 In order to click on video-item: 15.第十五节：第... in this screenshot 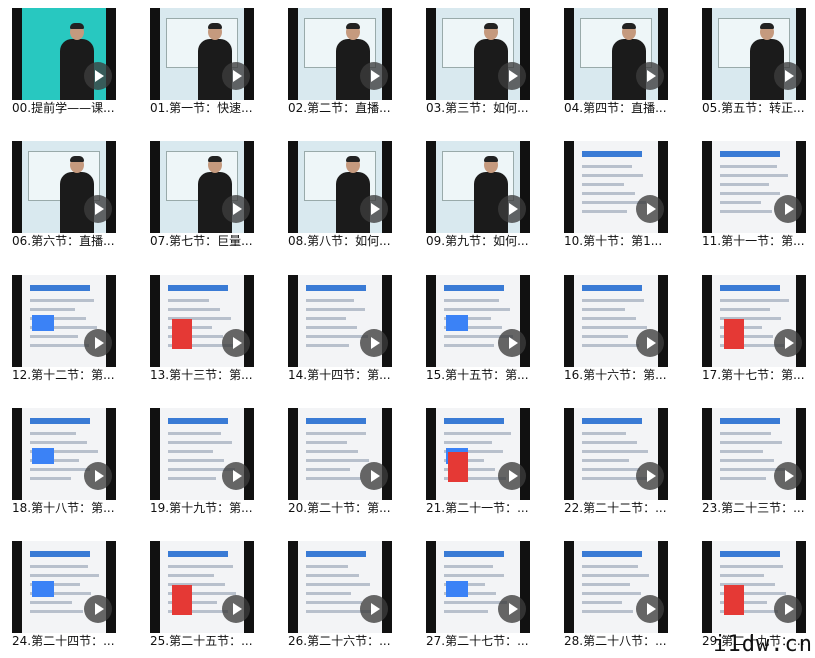, I will do `click(474, 329)`.